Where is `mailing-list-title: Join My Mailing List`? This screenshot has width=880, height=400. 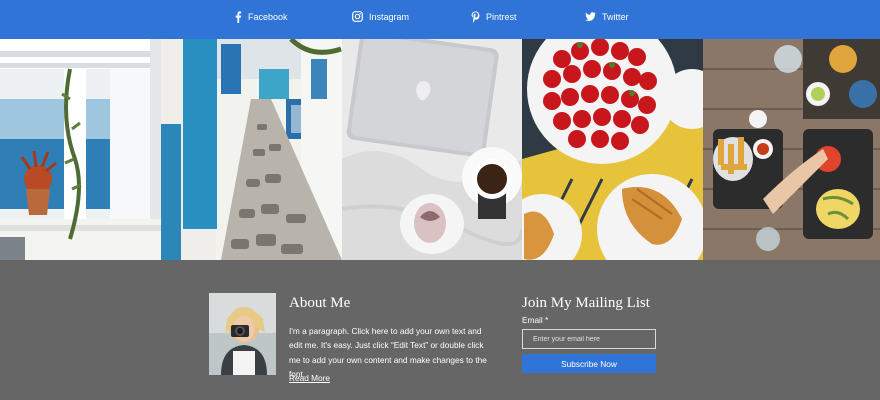
mailing-list-title: Join My Mailing List is located at coordinates (586, 303).